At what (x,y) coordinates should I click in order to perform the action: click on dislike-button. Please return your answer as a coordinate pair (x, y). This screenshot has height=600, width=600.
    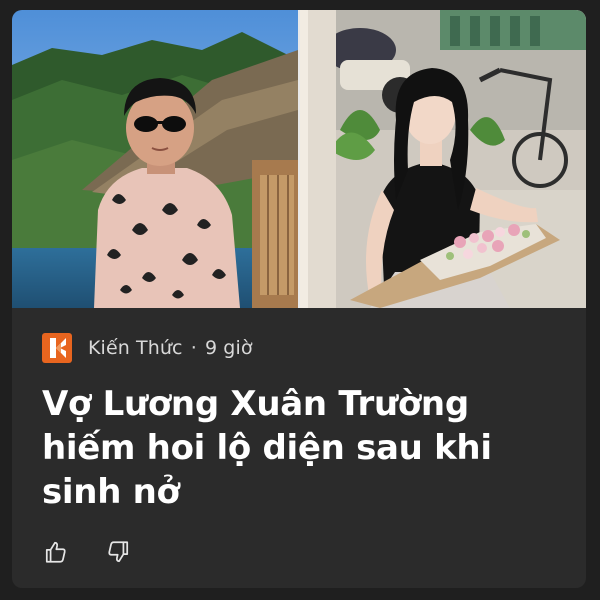
    Looking at the image, I should click on (118, 552).